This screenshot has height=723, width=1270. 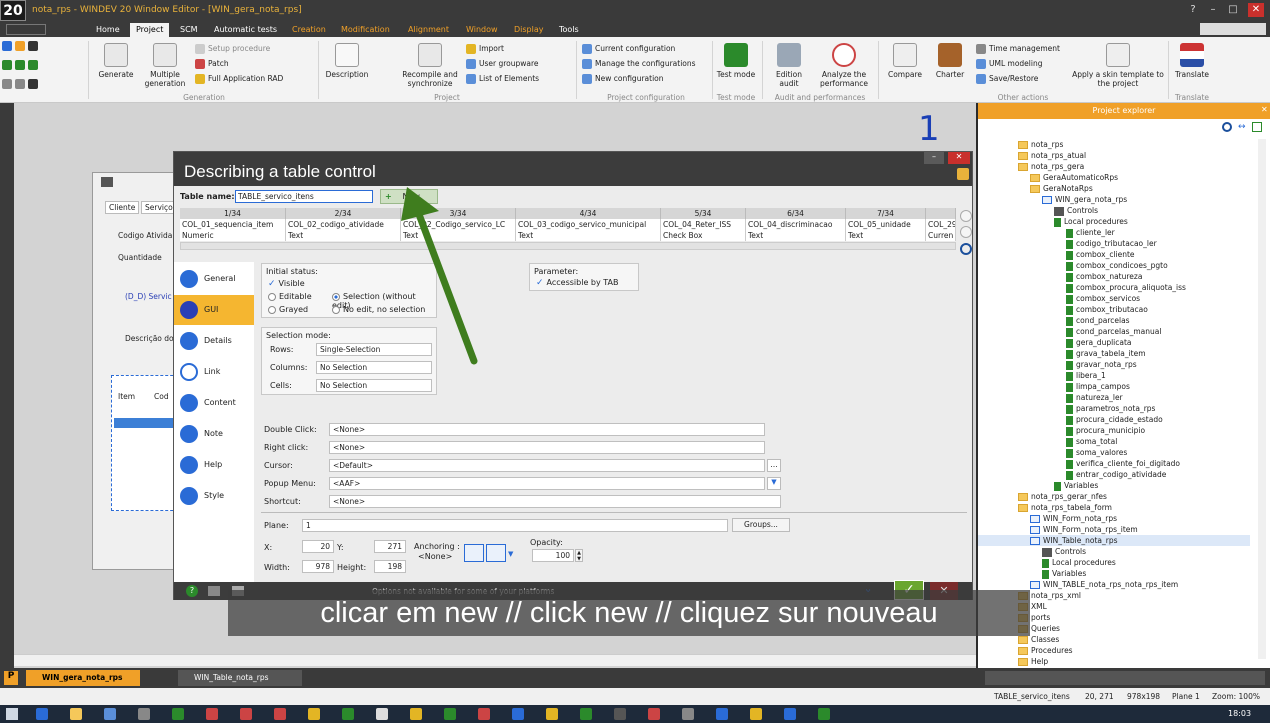 What do you see at coordinates (1114, 529) in the screenshot?
I see `tree-item: WIN_Form_nota_rps_item` at bounding box center [1114, 529].